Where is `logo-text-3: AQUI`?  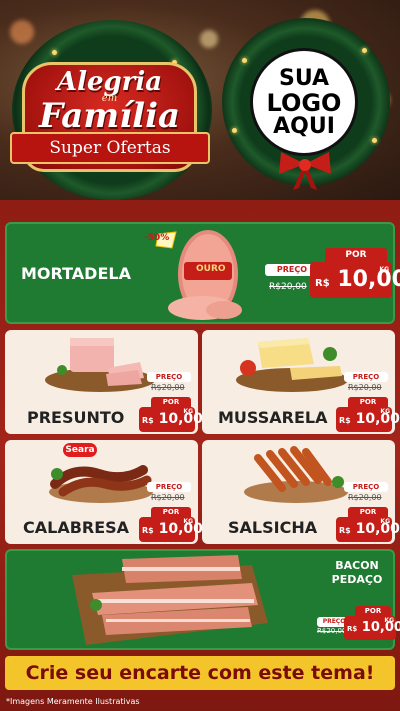 logo-text-3: AQUI is located at coordinates (304, 126).